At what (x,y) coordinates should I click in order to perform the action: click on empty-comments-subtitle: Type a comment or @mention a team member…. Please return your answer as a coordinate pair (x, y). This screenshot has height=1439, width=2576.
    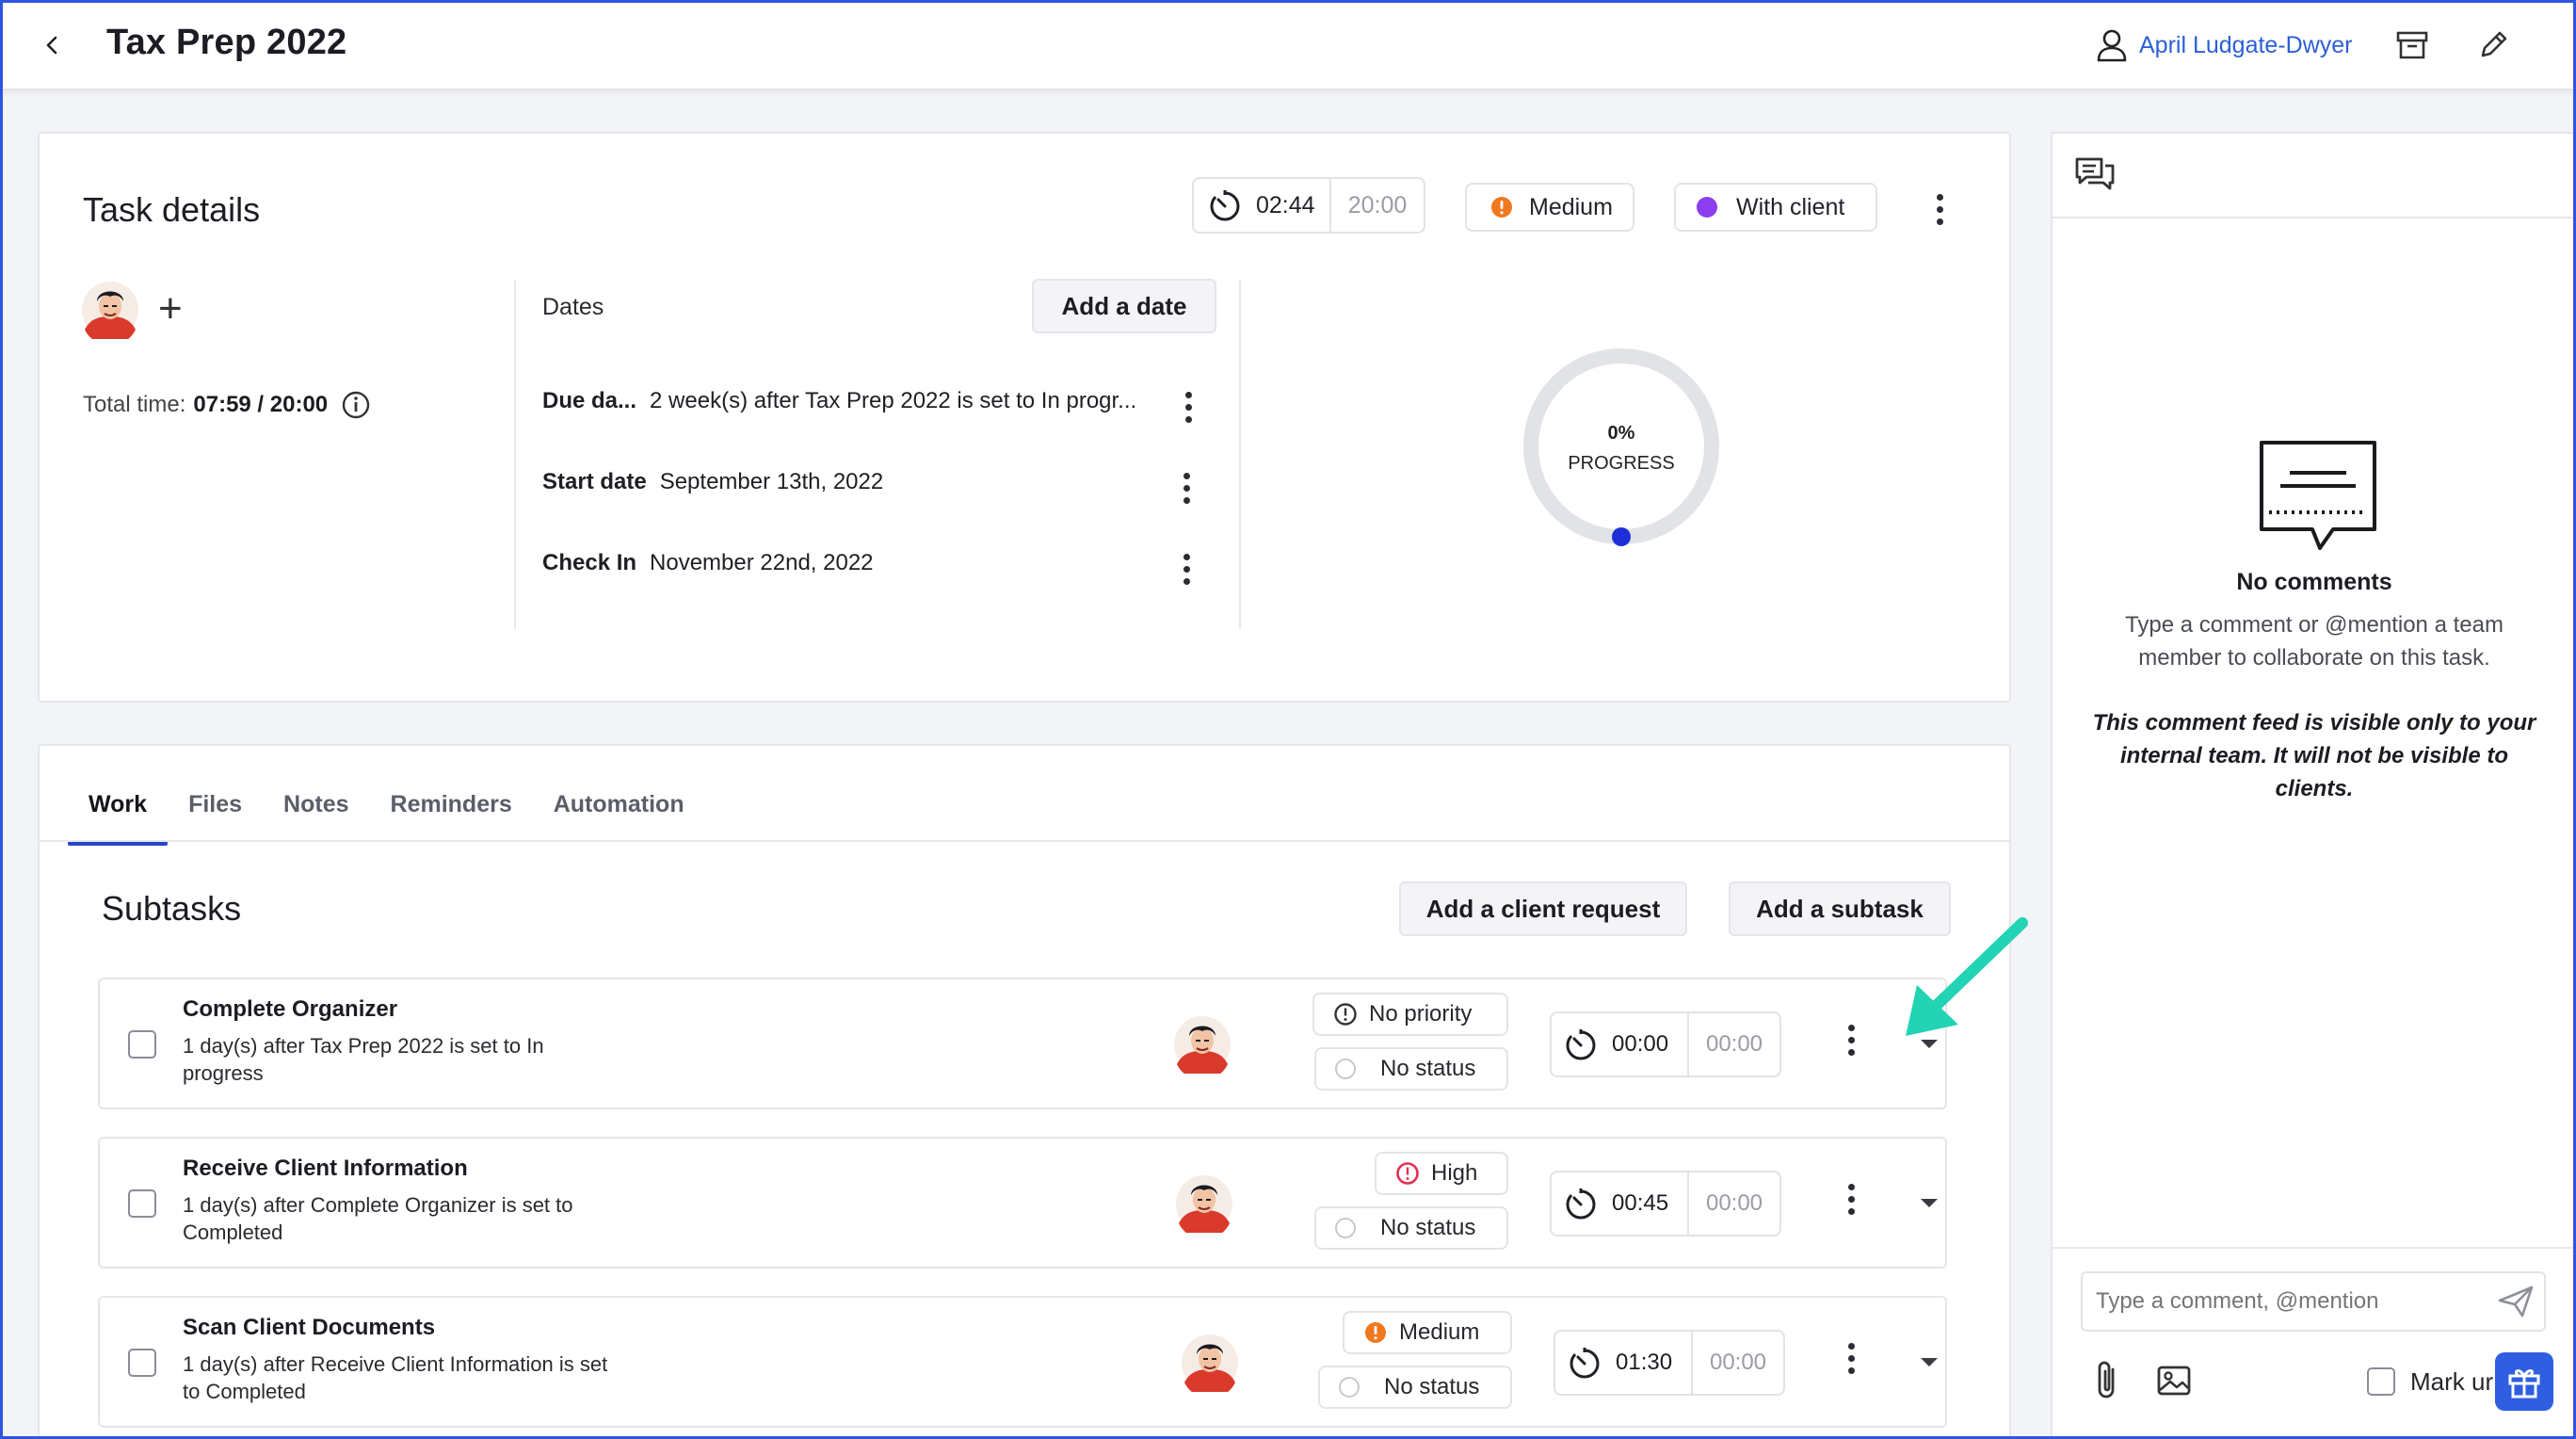
    Looking at the image, I should click on (2314, 641).